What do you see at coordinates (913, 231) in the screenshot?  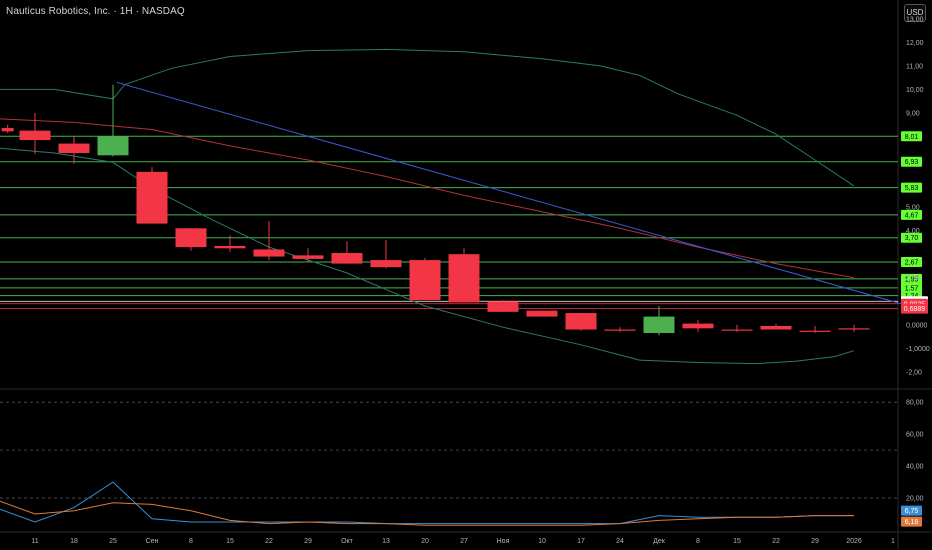 I see `price-tick-label: 4,00` at bounding box center [913, 231].